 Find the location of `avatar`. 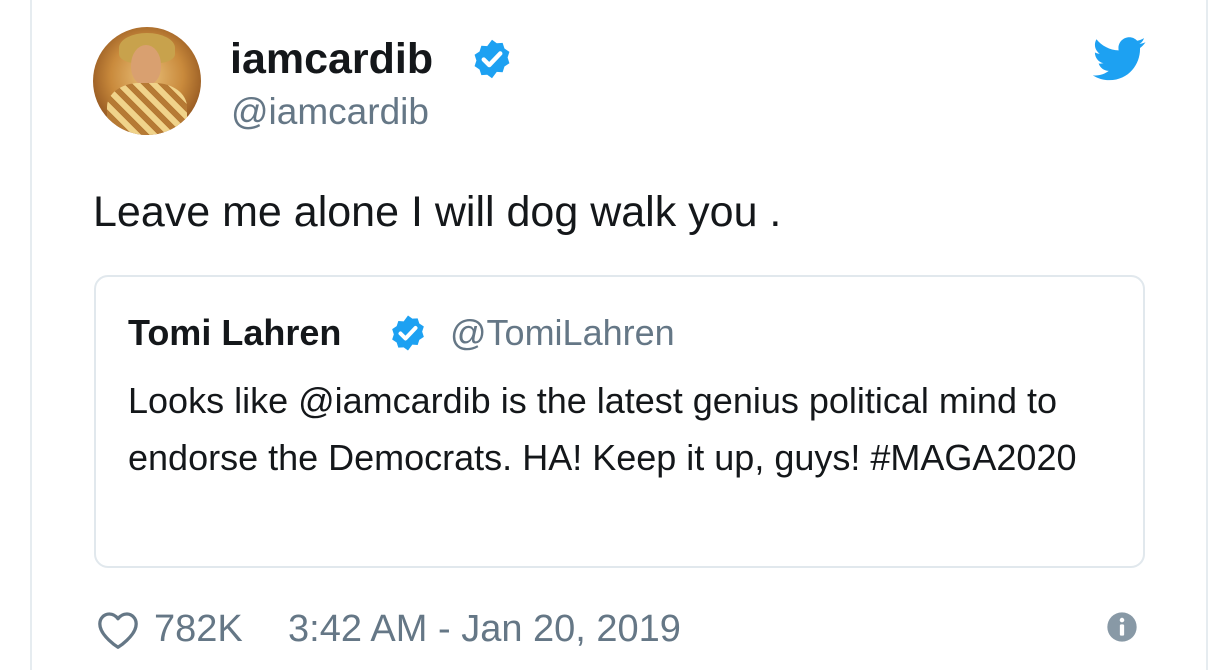

avatar is located at coordinates (147, 81).